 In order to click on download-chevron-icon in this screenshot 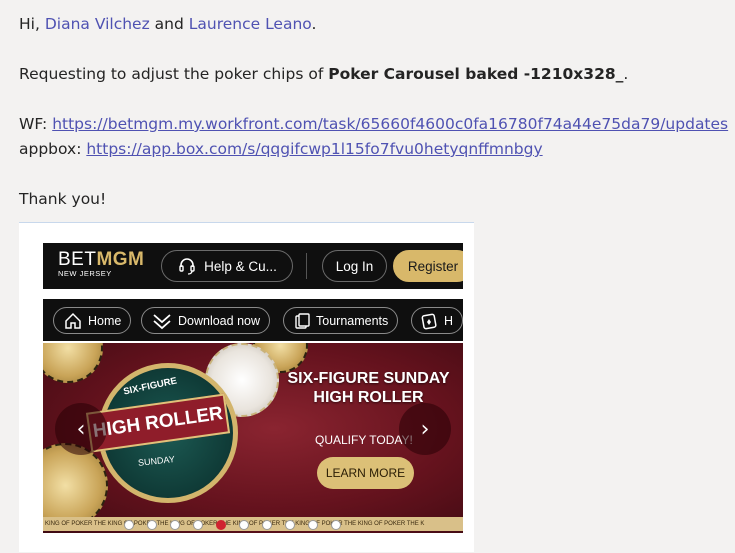, I will do `click(162, 321)`.